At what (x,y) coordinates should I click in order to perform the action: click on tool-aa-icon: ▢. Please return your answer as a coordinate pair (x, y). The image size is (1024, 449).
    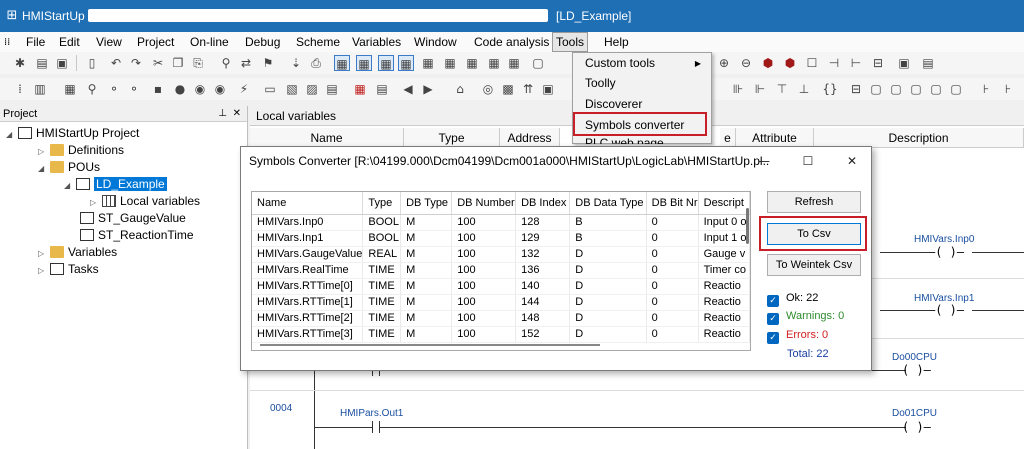
    Looking at the image, I should click on (896, 89).